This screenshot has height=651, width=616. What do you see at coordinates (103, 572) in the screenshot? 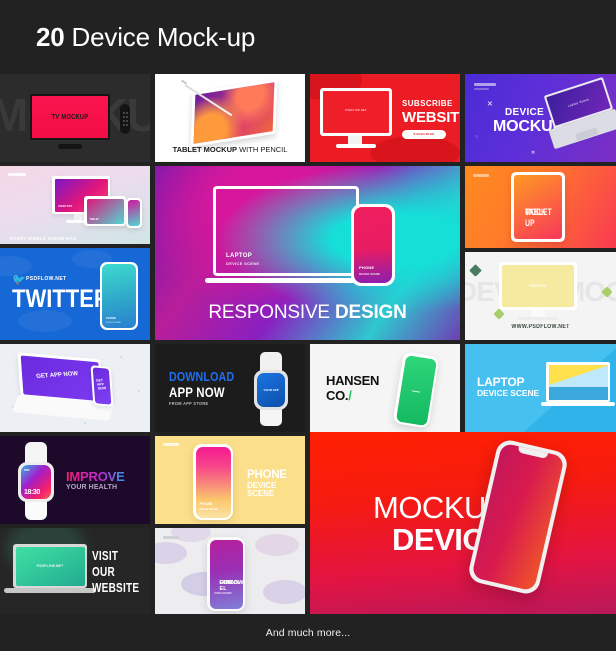
I see `visit-line2: OUR` at bounding box center [103, 572].